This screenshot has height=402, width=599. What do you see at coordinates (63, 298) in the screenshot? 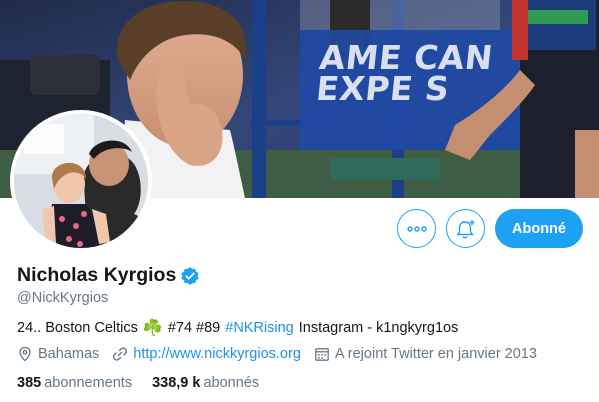
I see `profile-handle: @NickKyrgios` at bounding box center [63, 298].